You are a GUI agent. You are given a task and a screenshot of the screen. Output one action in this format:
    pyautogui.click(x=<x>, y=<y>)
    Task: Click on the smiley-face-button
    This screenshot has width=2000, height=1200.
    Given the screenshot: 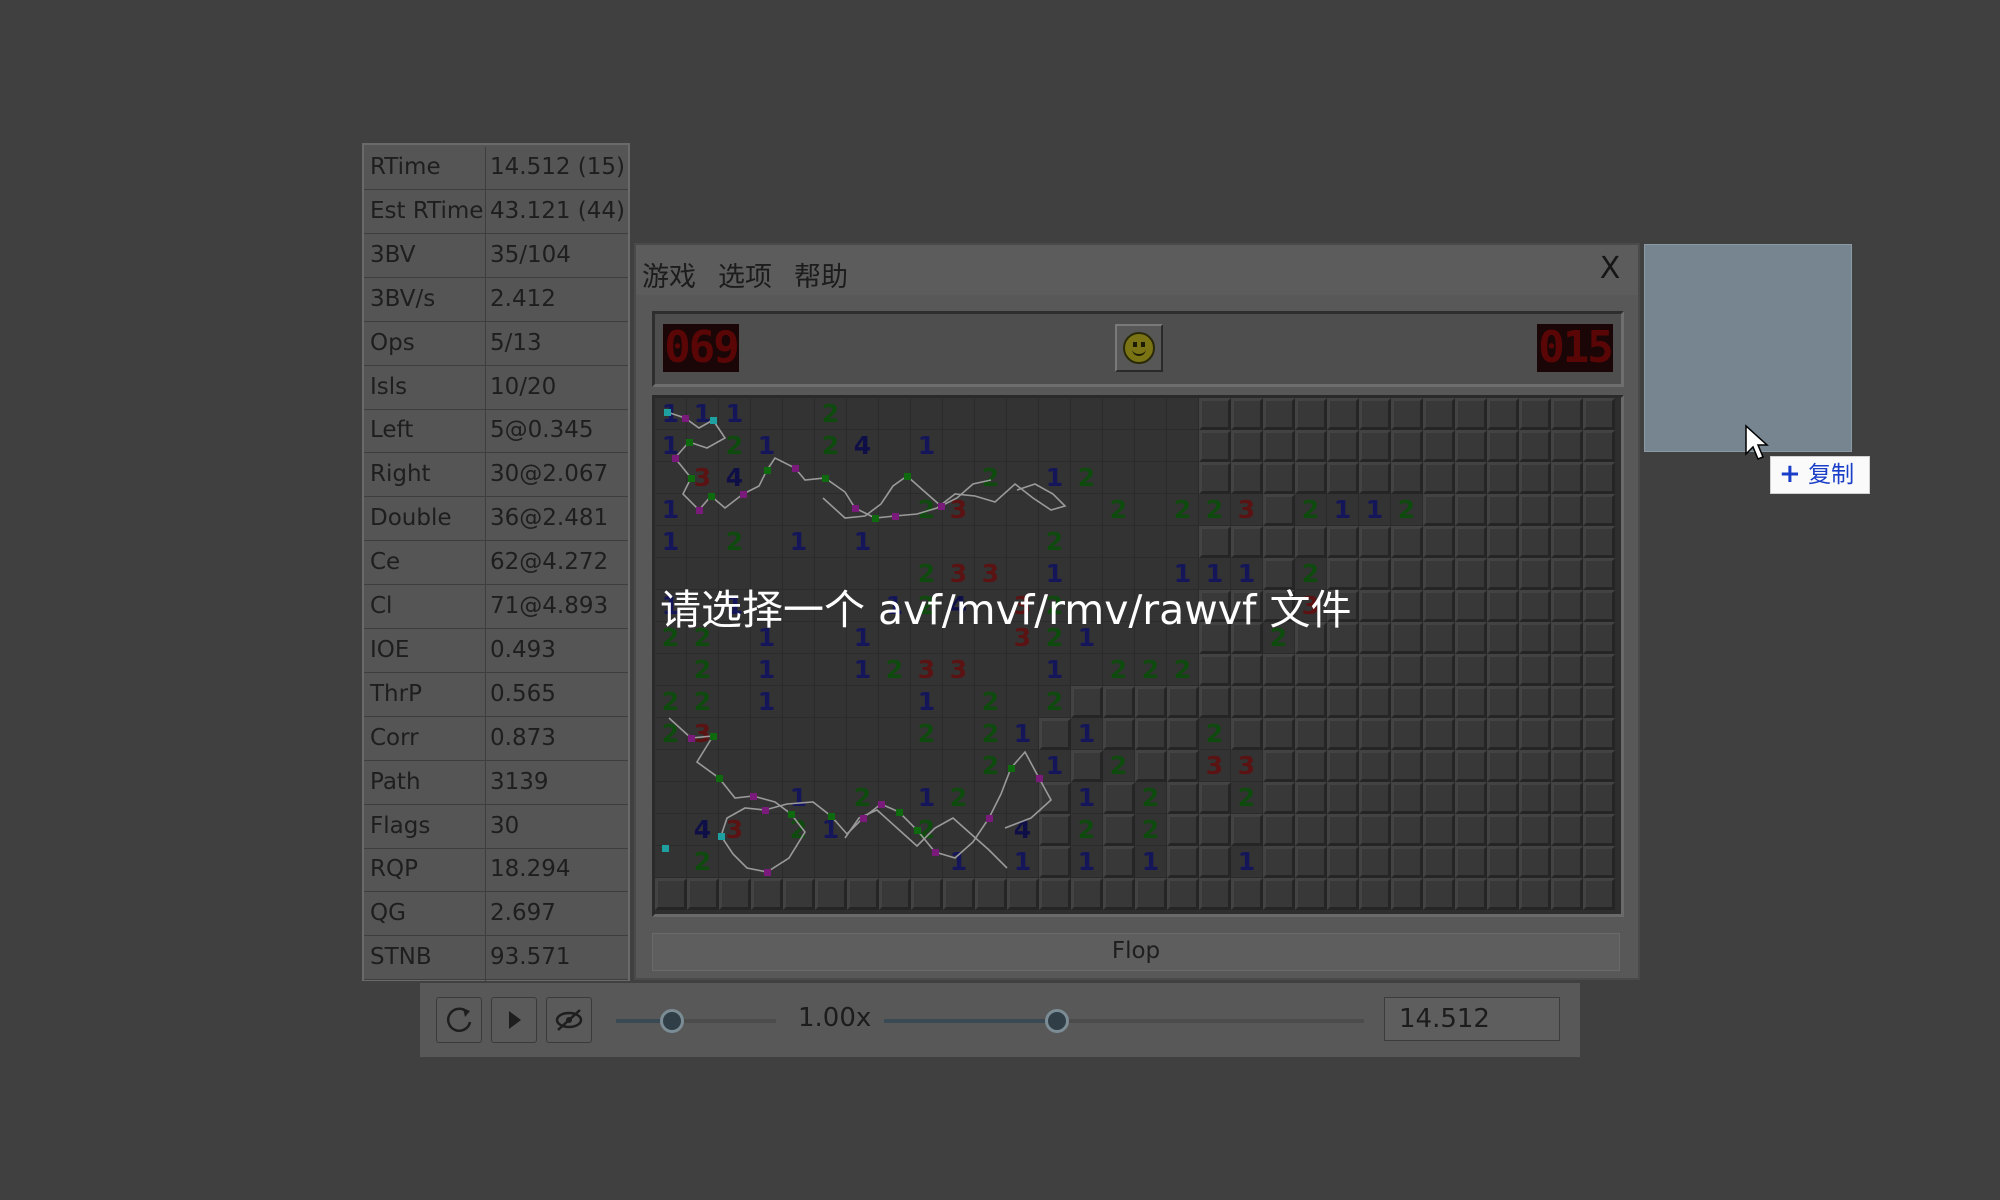 What is the action you would take?
    pyautogui.click(x=1139, y=348)
    